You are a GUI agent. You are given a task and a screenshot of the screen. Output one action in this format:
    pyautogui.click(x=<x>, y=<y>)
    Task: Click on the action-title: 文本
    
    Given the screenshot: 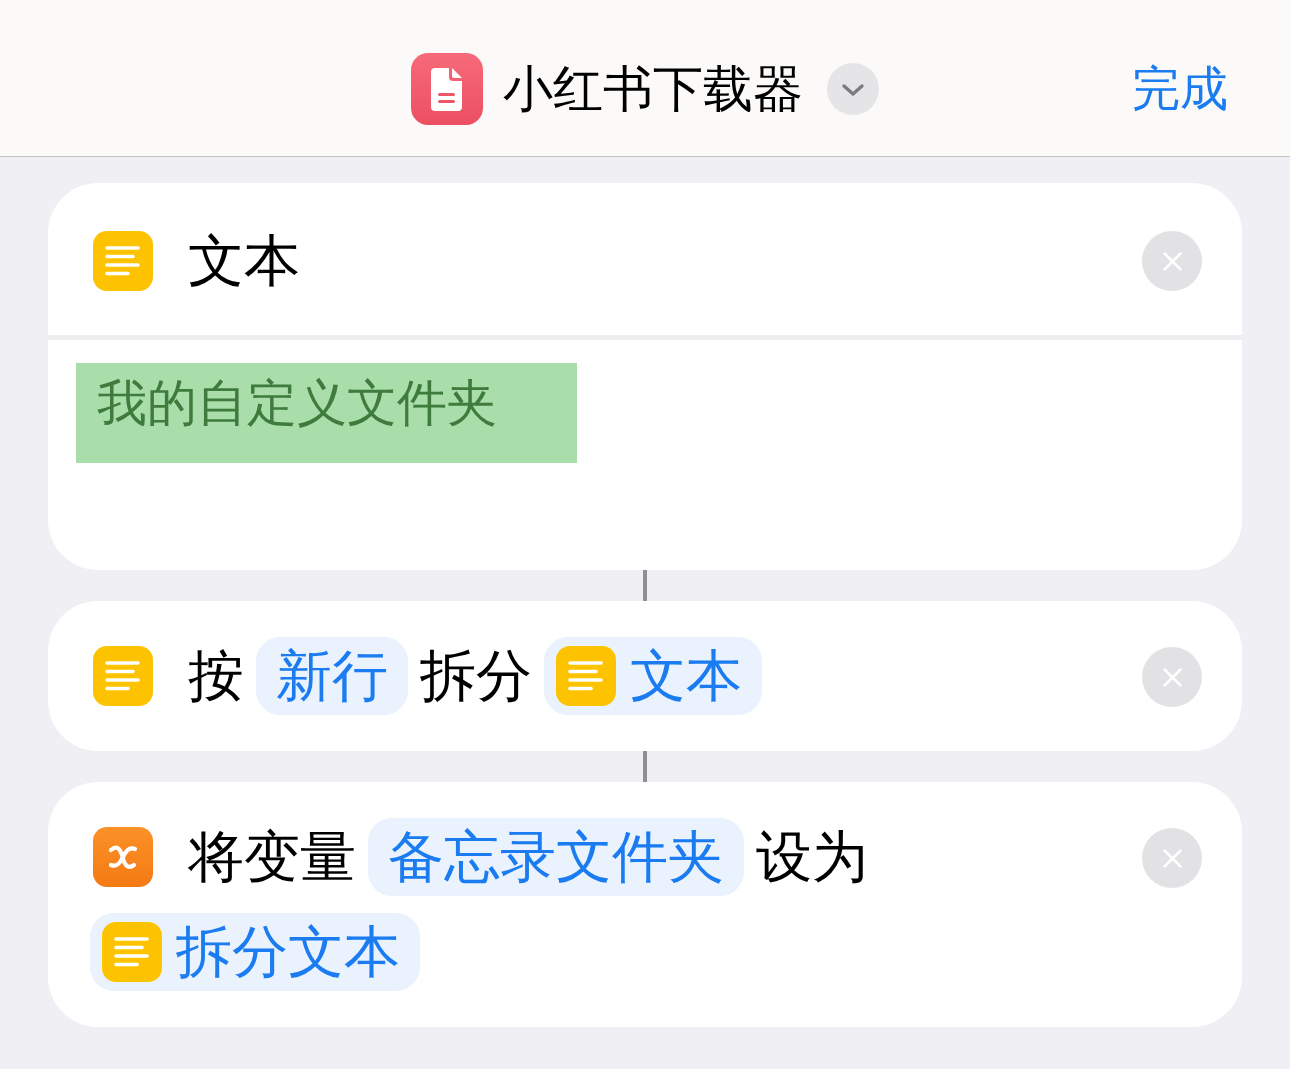 What is the action you would take?
    pyautogui.click(x=244, y=261)
    